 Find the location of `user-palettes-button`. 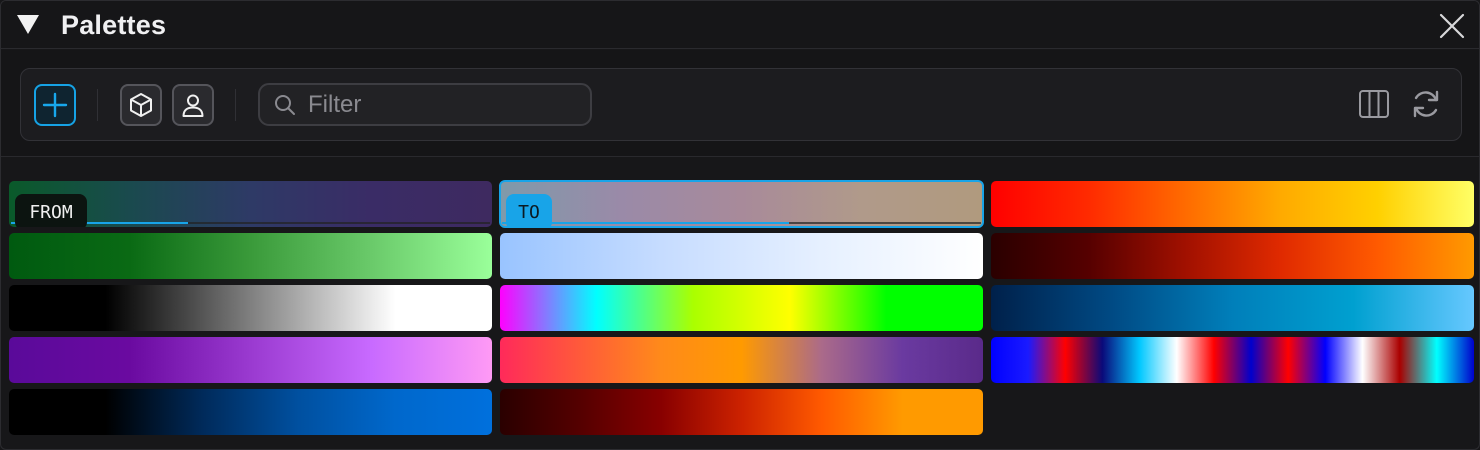

user-palettes-button is located at coordinates (193, 105).